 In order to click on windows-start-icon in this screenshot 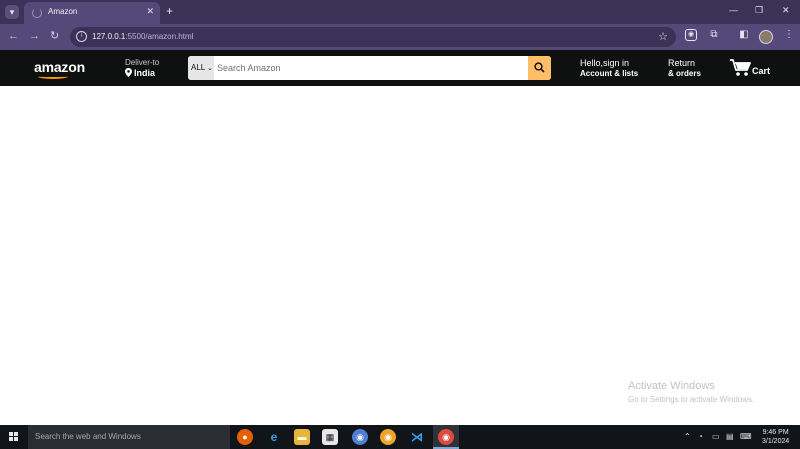, I will do `click(14, 437)`.